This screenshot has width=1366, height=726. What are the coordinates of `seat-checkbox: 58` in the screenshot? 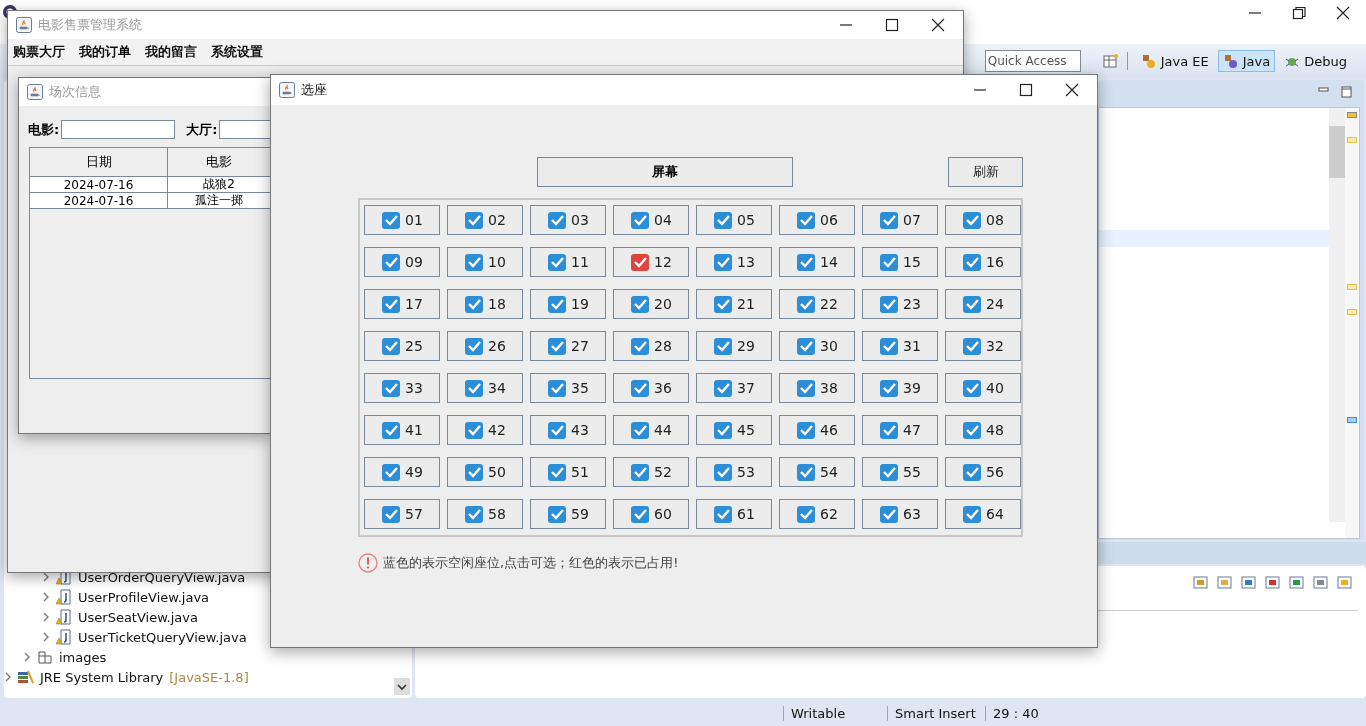 It's located at (485, 514).